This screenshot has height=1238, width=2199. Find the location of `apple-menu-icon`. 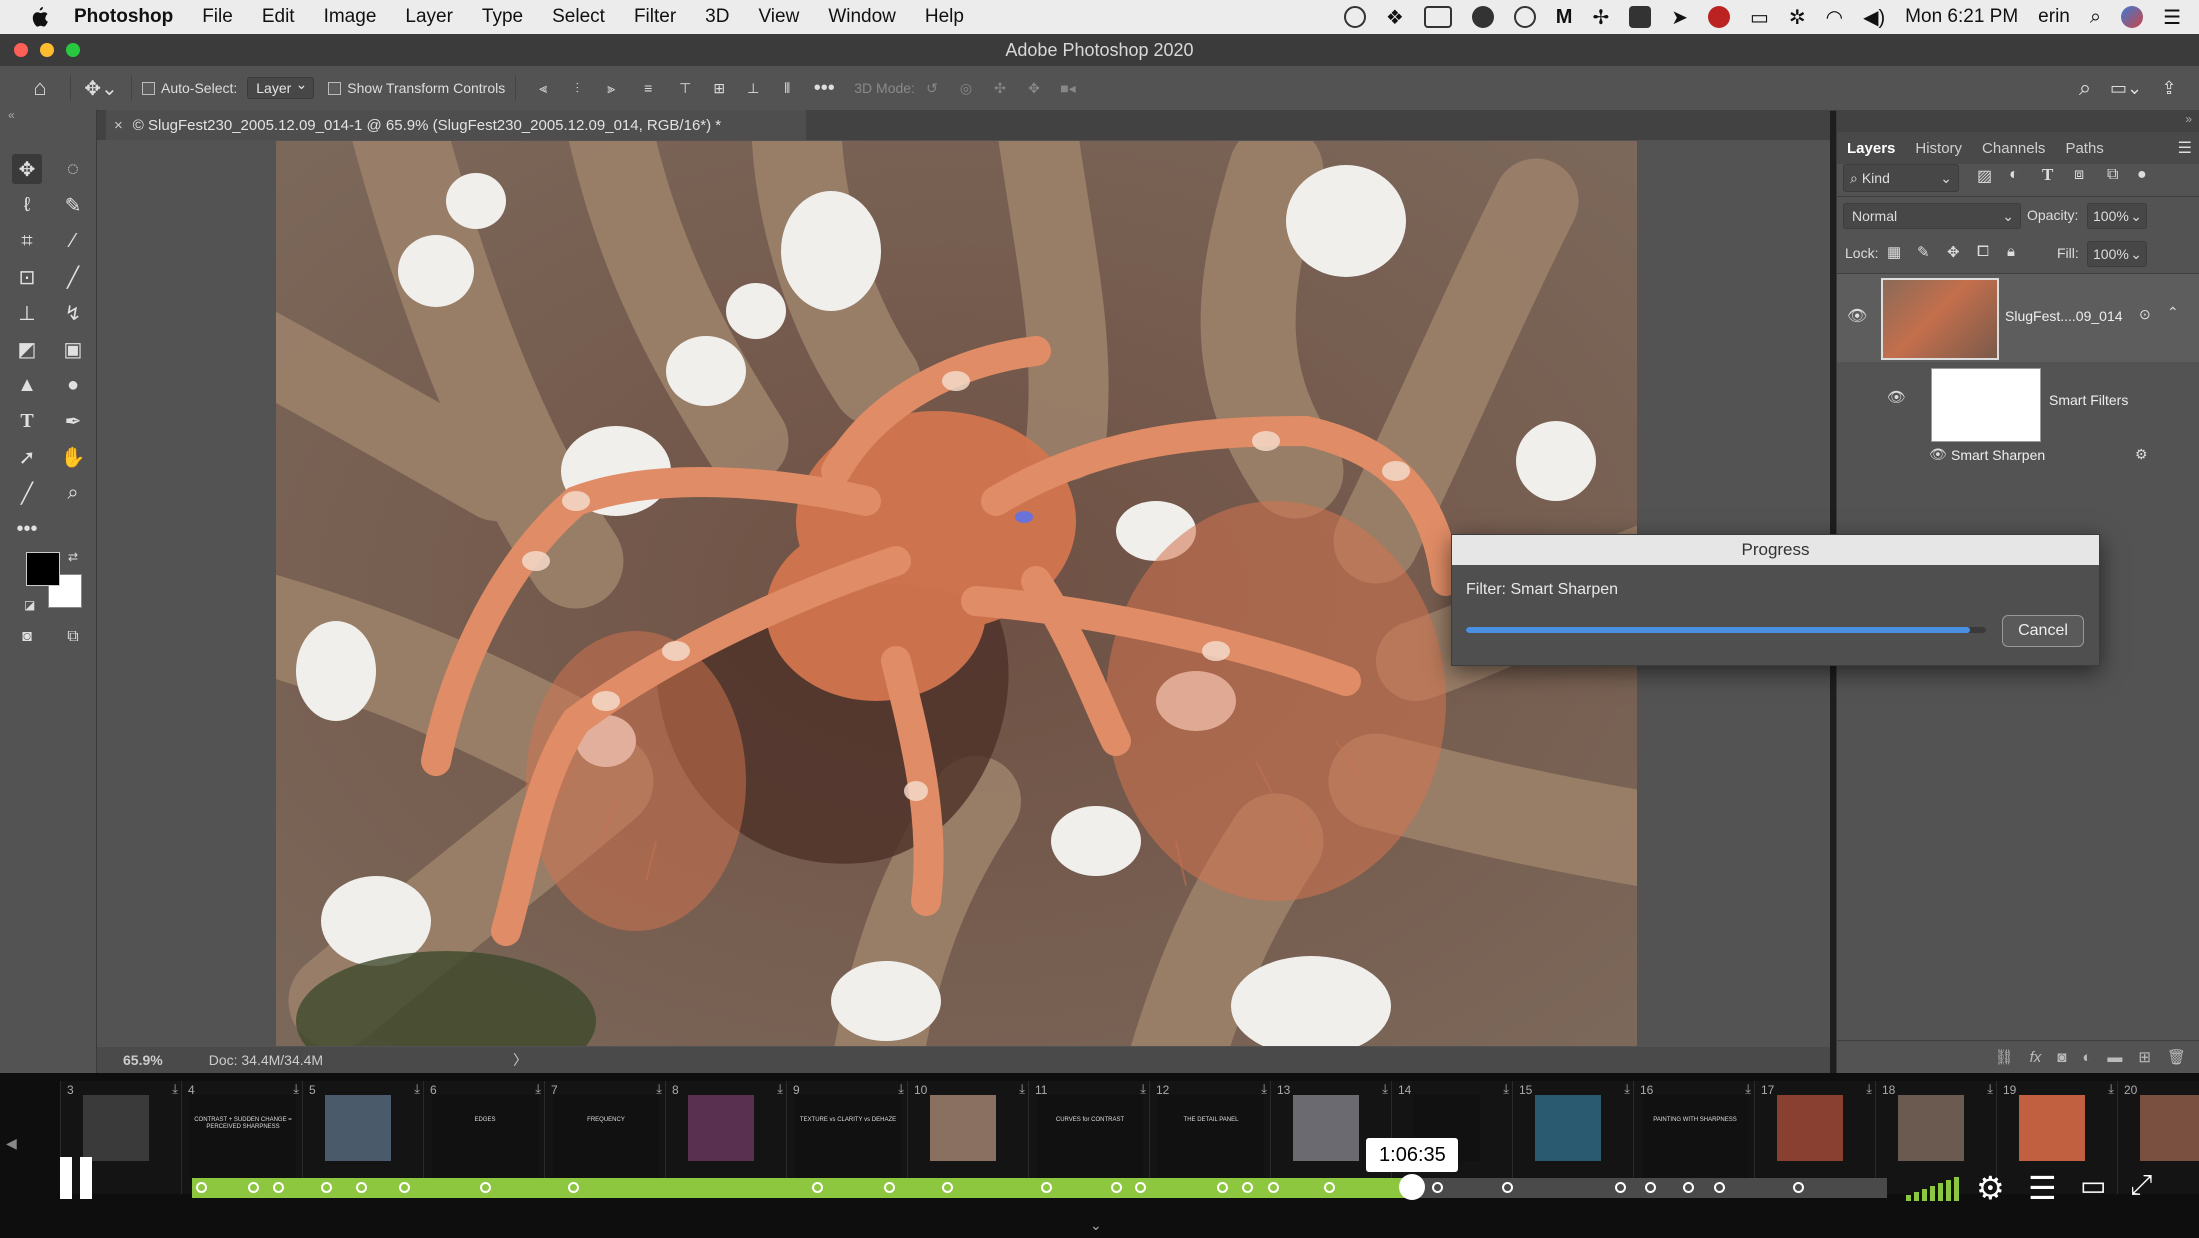

apple-menu-icon is located at coordinates (39, 17).